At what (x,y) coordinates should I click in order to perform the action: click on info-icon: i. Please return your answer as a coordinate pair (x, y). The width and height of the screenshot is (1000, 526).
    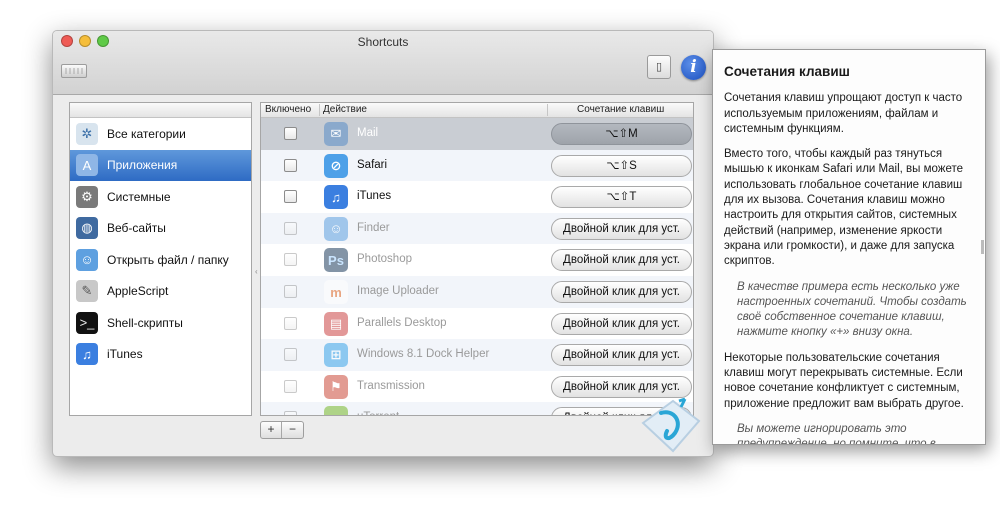
    Looking at the image, I should click on (693, 67).